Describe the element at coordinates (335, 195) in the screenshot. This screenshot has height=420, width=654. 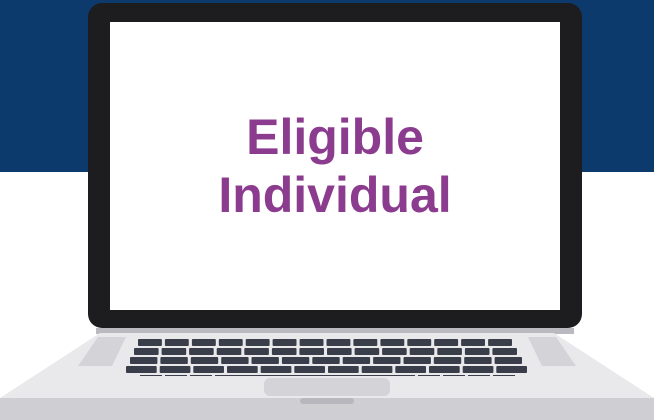
I see `screen-title-line-2: Individual` at that location.